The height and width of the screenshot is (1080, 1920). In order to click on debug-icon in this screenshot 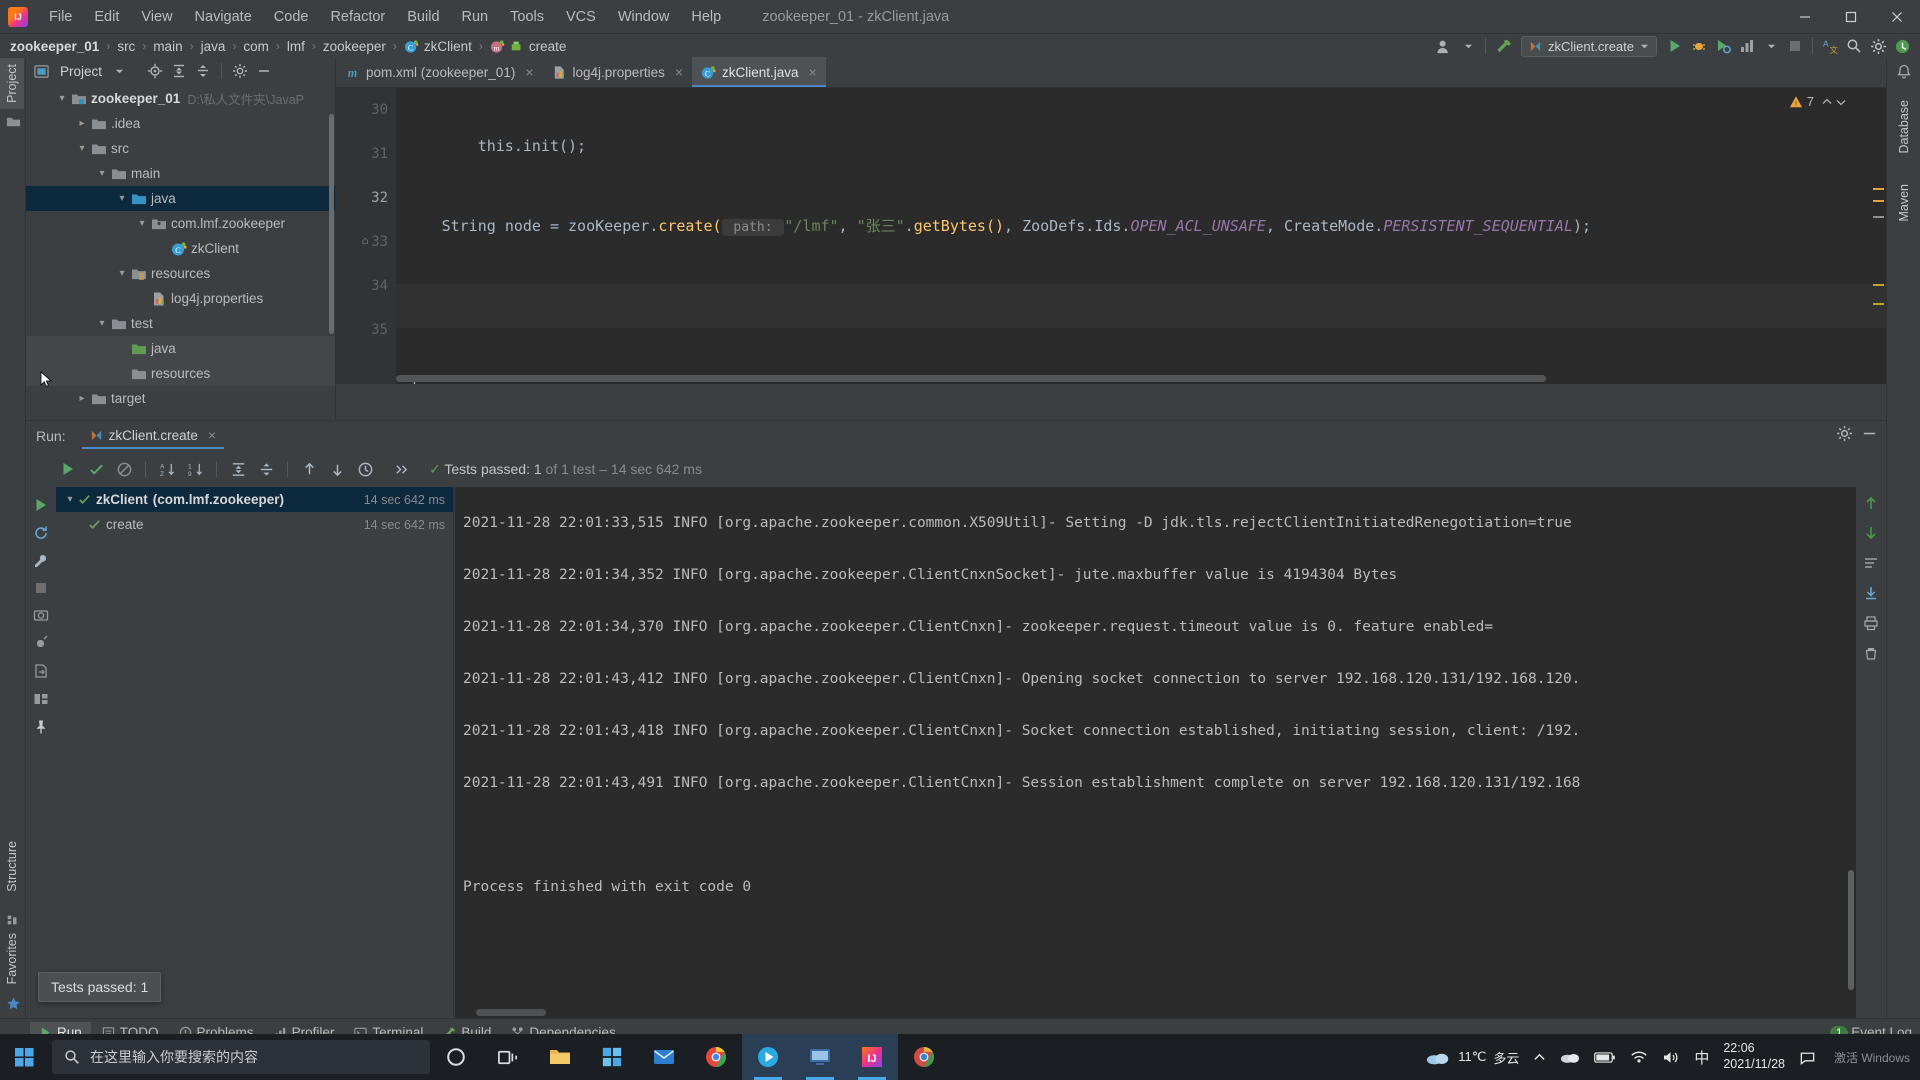, I will do `click(1699, 46)`.